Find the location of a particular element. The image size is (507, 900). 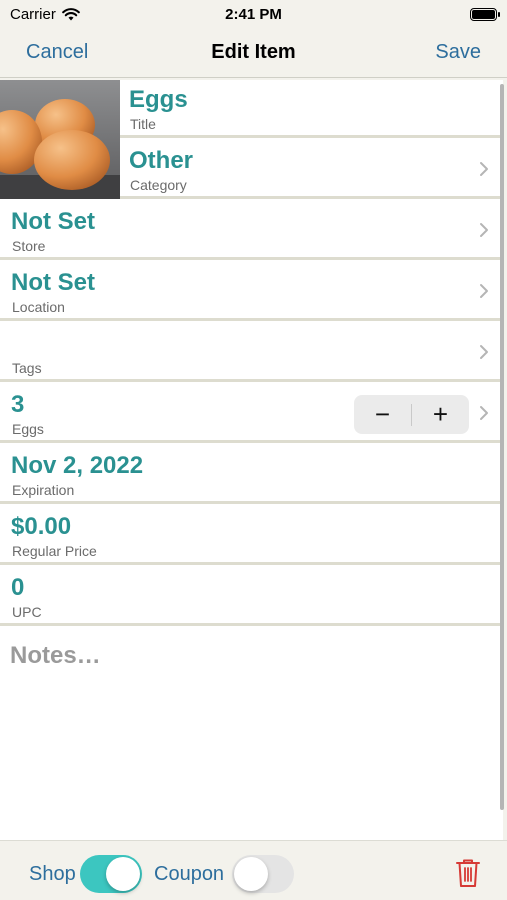

title-row: Eggs Title is located at coordinates (311, 109).